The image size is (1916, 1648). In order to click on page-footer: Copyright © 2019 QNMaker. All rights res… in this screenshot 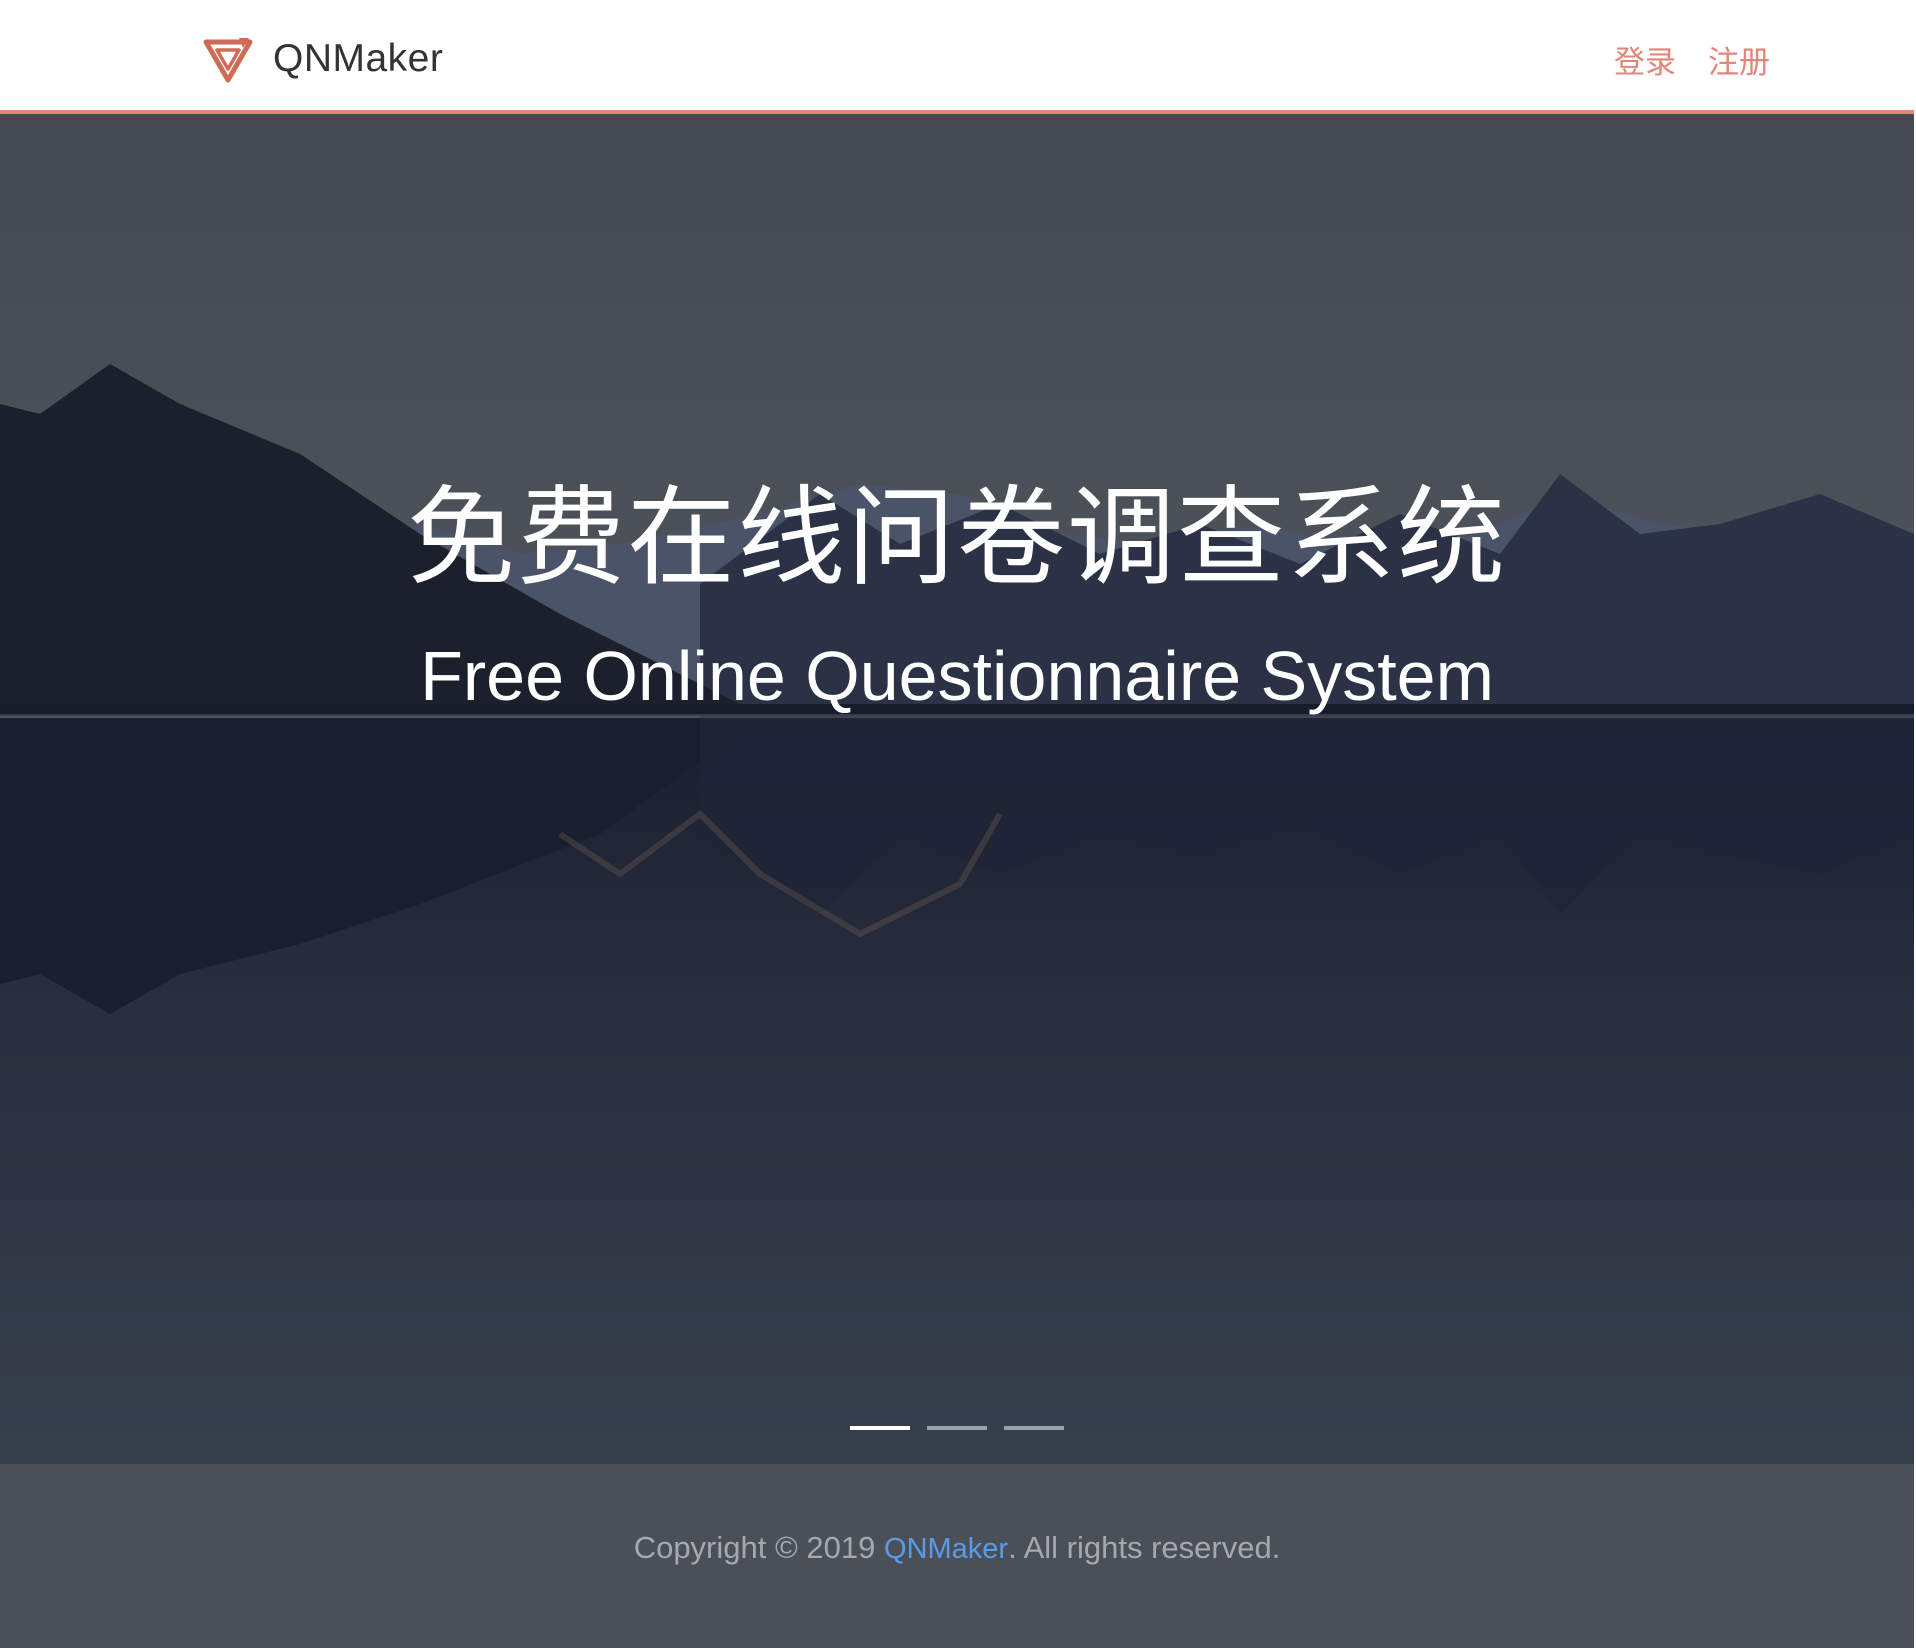, I will do `click(957, 1556)`.